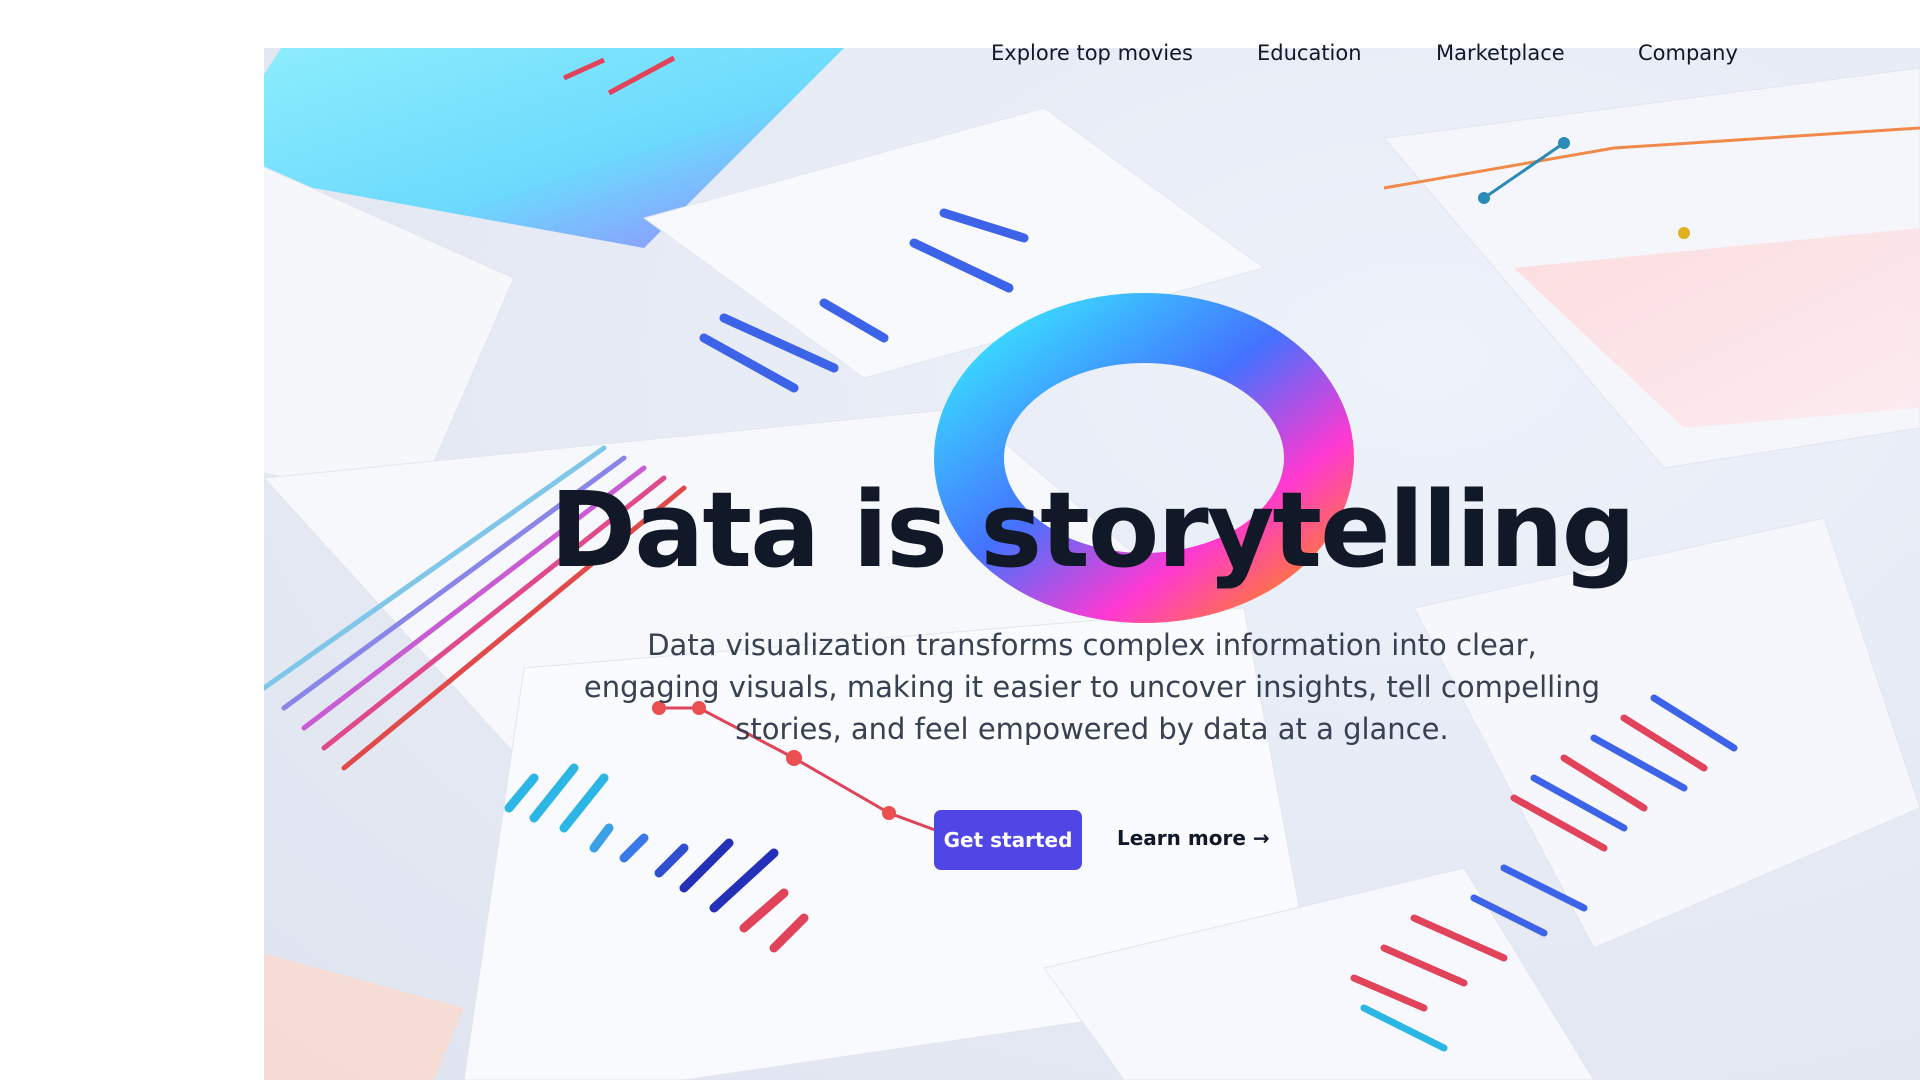 This screenshot has height=1080, width=1920. What do you see at coordinates (1688, 53) in the screenshot?
I see `nav-item-company: Company` at bounding box center [1688, 53].